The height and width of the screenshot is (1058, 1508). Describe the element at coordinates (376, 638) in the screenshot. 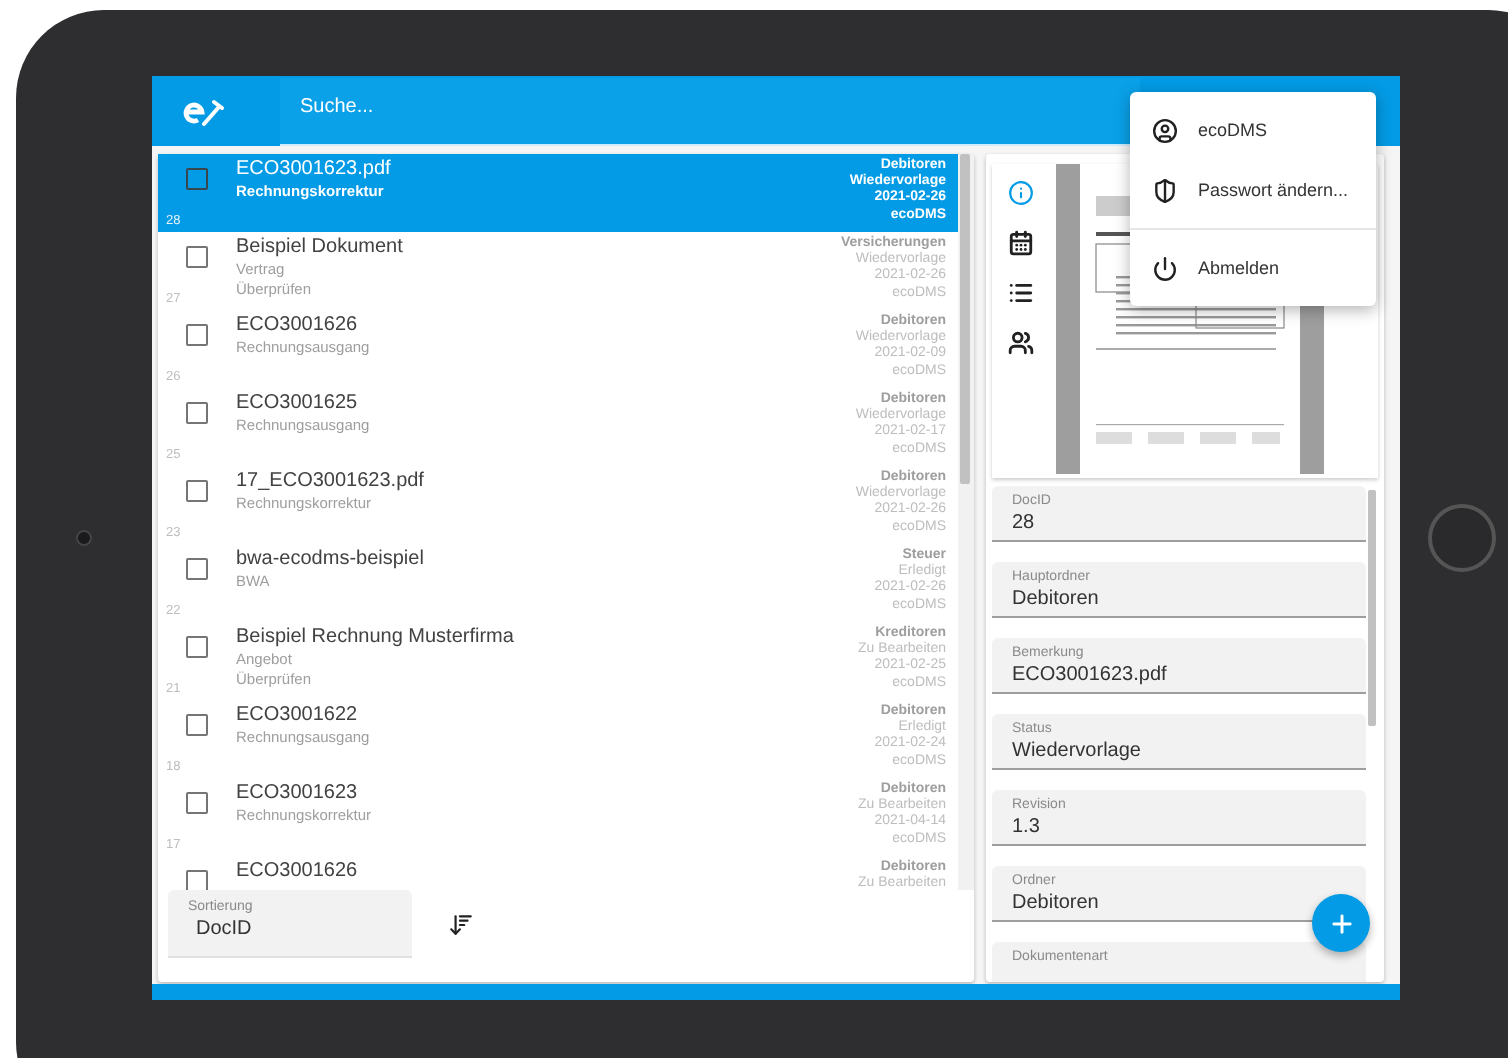

I see `document-title: Beispiel Rechnung Musterfirma` at that location.